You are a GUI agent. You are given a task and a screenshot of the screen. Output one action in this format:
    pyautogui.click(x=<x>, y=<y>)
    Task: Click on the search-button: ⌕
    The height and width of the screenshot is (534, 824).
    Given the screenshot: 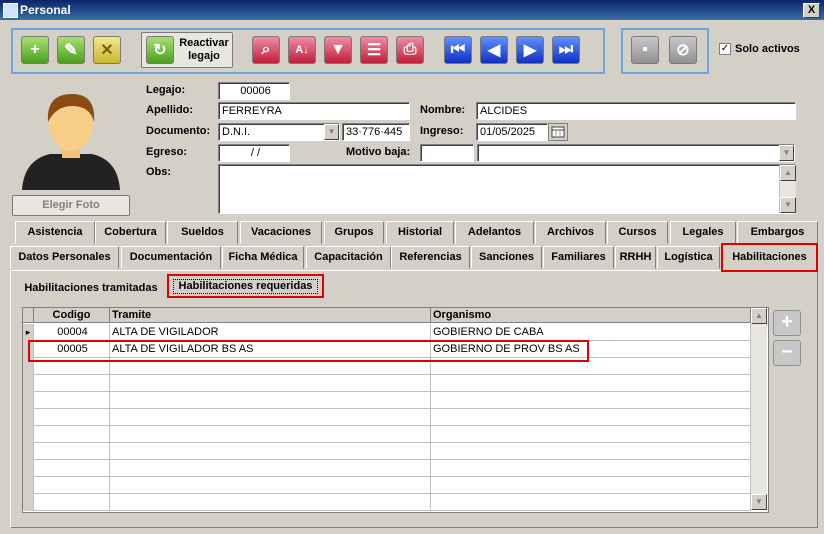 What is the action you would take?
    pyautogui.click(x=266, y=50)
    